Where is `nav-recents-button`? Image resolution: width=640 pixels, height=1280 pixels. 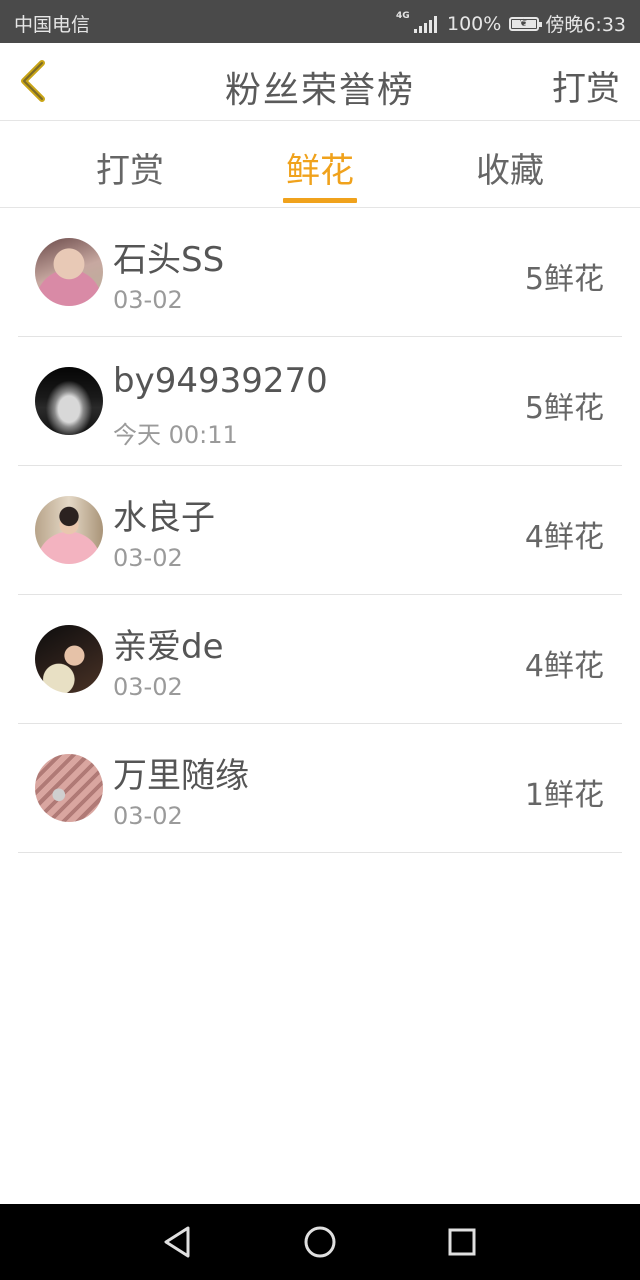
nav-recents-button is located at coordinates (462, 1242).